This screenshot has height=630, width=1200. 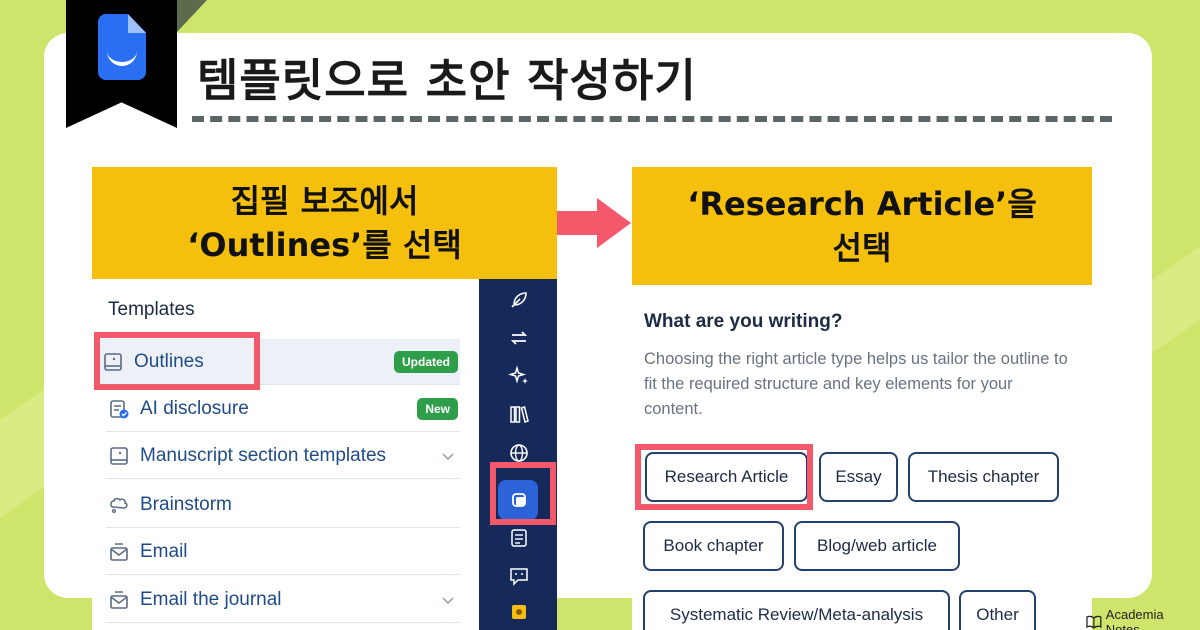 What do you see at coordinates (862, 204) in the screenshot?
I see `step-2-line1: ‘Research Article’을` at bounding box center [862, 204].